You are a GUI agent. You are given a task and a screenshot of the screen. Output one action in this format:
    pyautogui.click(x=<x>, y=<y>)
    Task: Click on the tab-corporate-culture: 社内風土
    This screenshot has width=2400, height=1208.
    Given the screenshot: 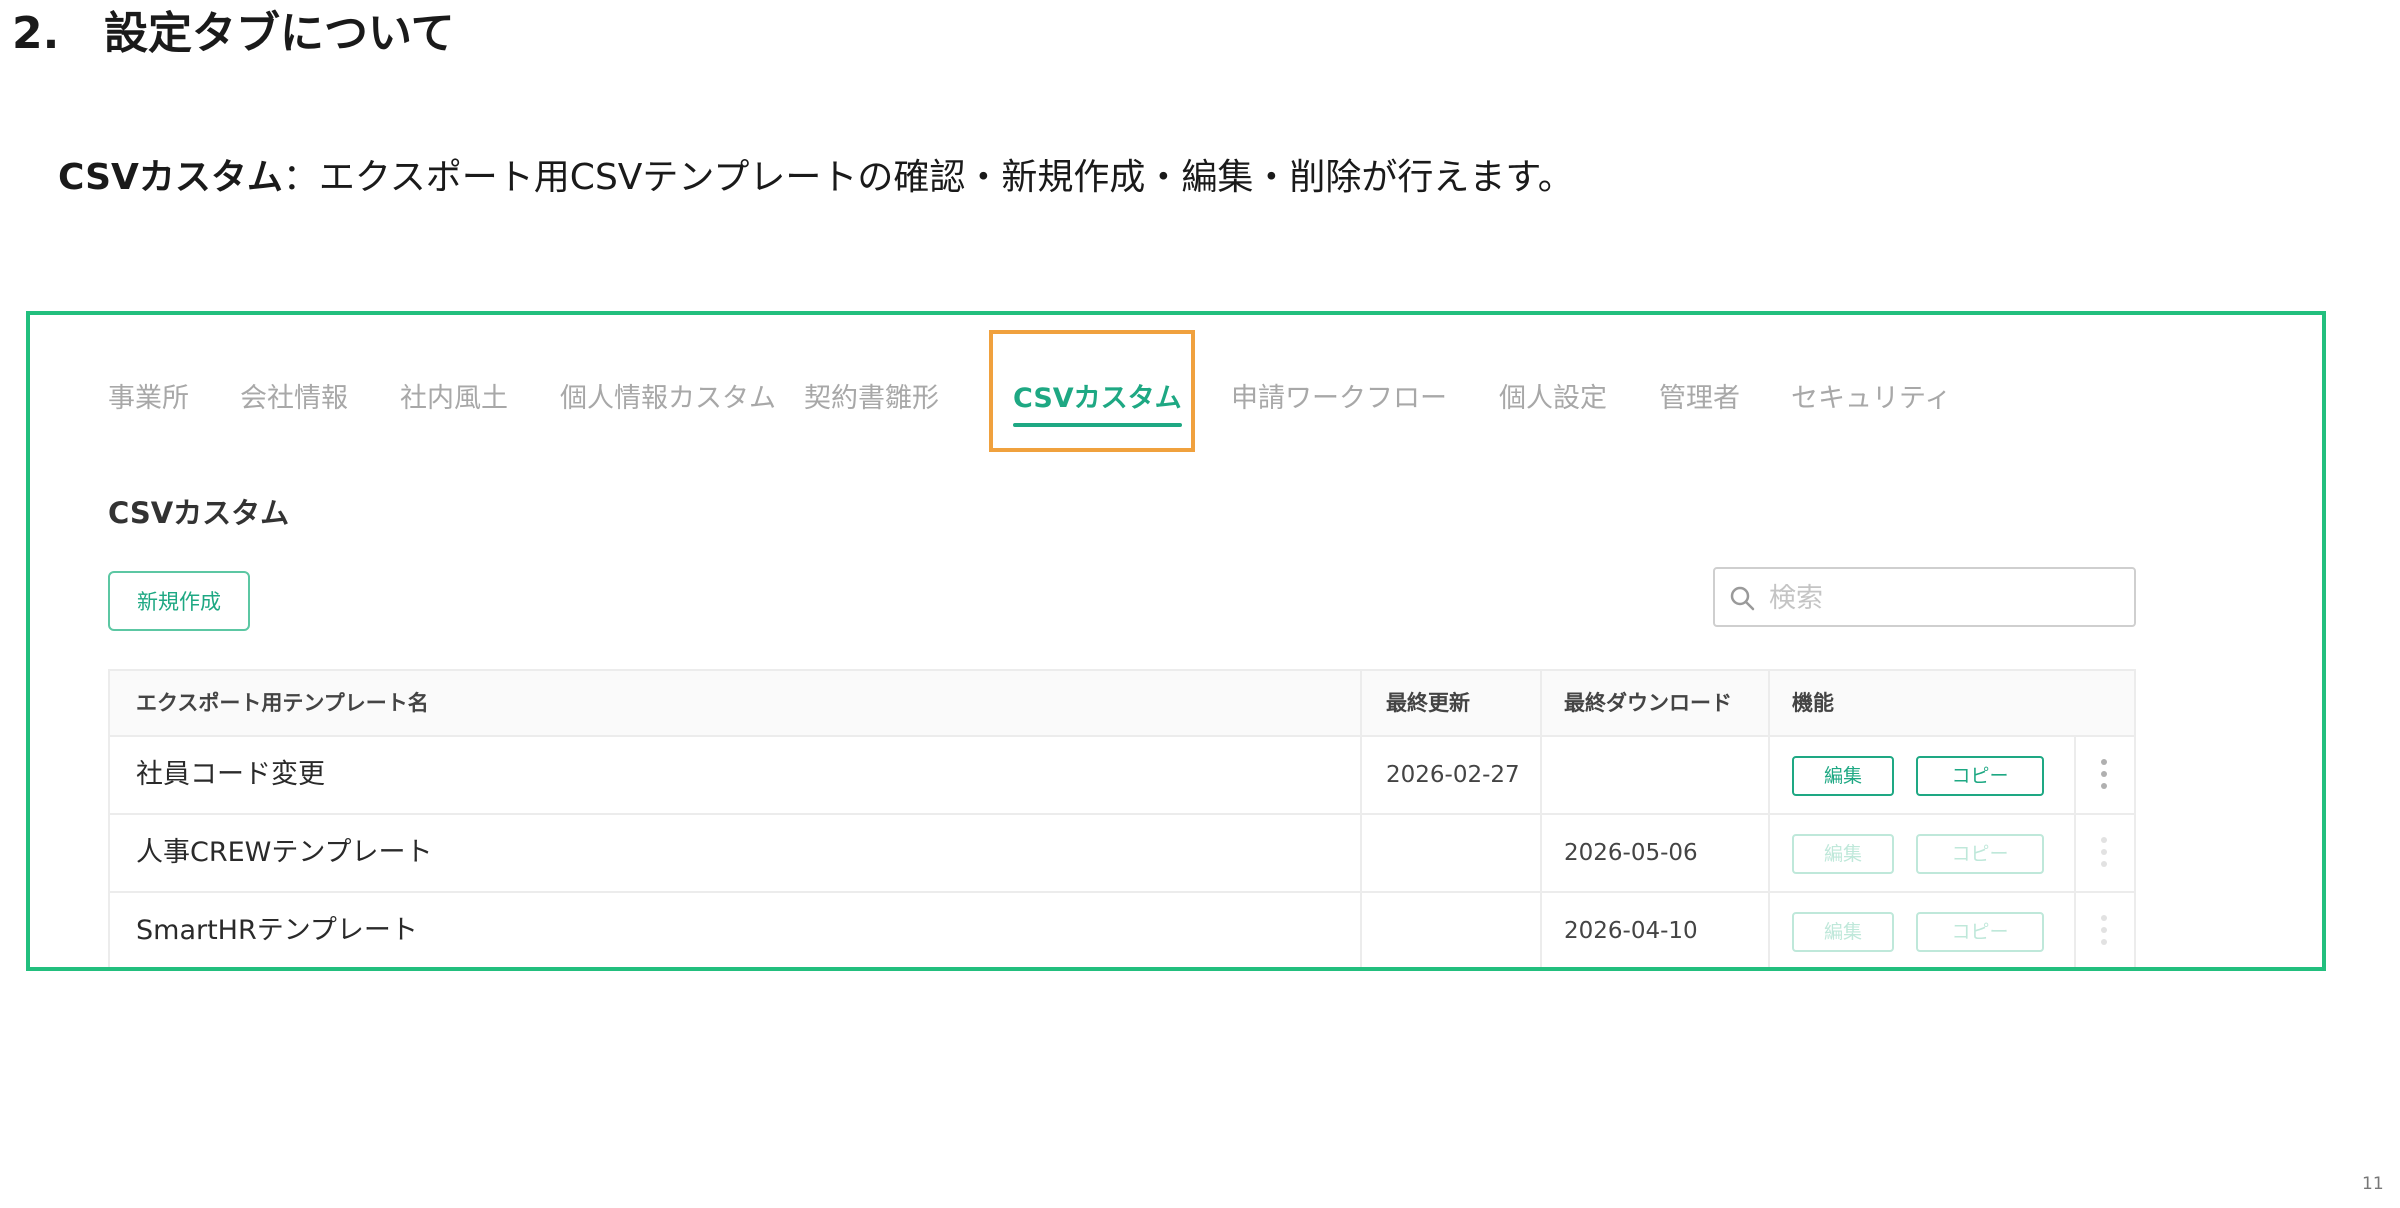 What is the action you would take?
    pyautogui.click(x=454, y=399)
    